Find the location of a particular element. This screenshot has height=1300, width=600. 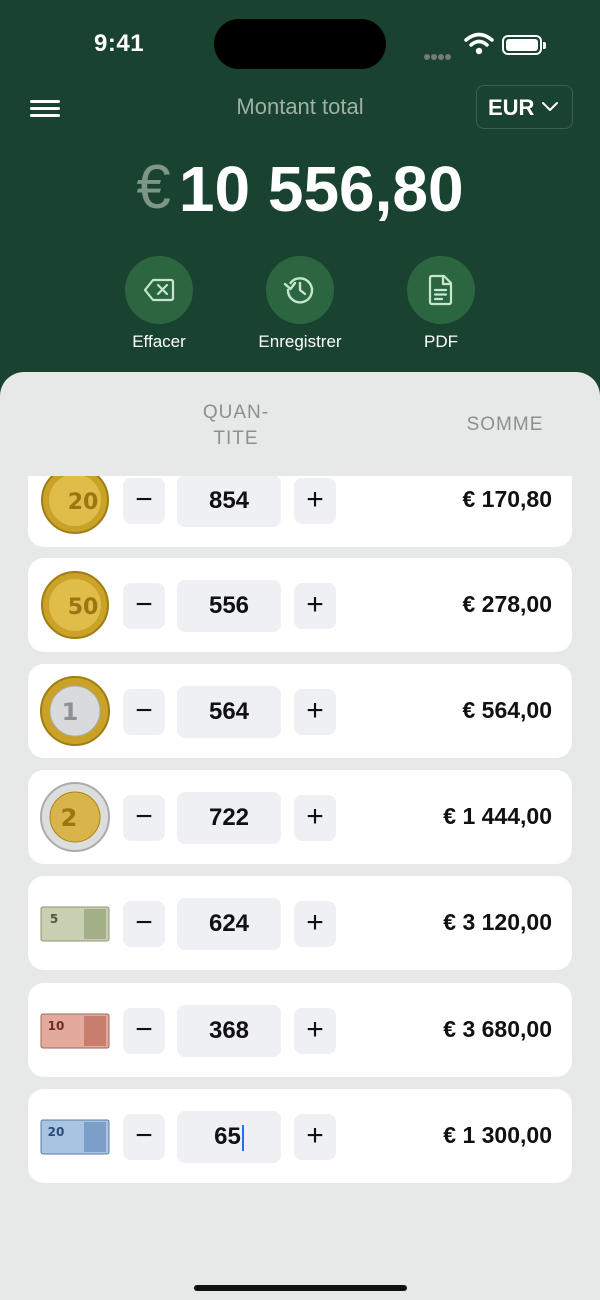

currency-selector: EUR is located at coordinates (524, 107).